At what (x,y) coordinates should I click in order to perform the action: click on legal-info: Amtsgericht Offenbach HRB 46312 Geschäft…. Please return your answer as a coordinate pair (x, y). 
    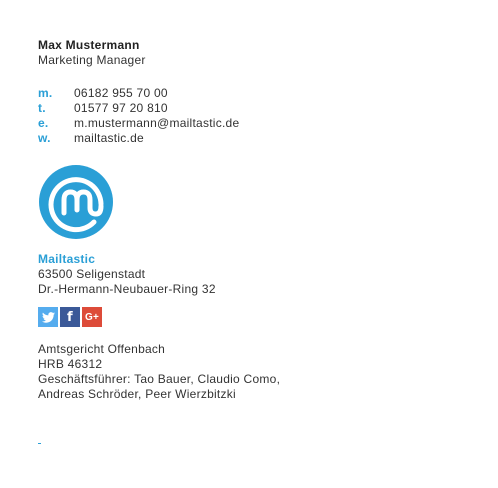
    Looking at the image, I should click on (258, 372).